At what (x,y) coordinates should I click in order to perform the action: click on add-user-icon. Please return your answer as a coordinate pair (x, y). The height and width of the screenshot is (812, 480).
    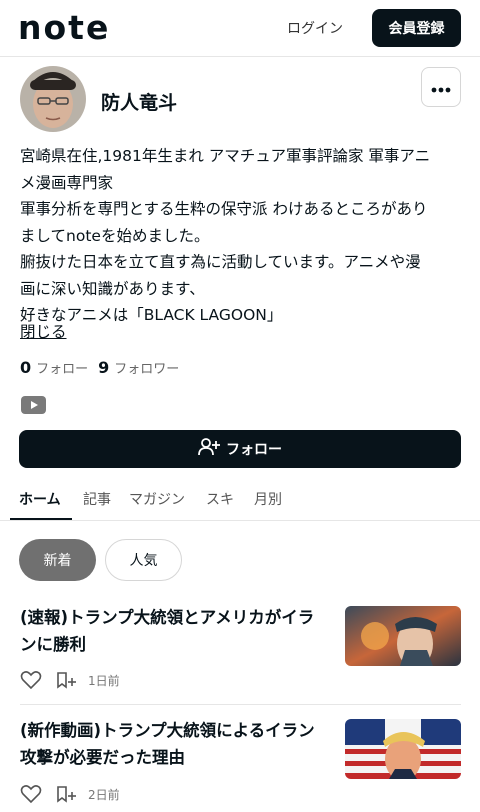
    Looking at the image, I should click on (209, 449).